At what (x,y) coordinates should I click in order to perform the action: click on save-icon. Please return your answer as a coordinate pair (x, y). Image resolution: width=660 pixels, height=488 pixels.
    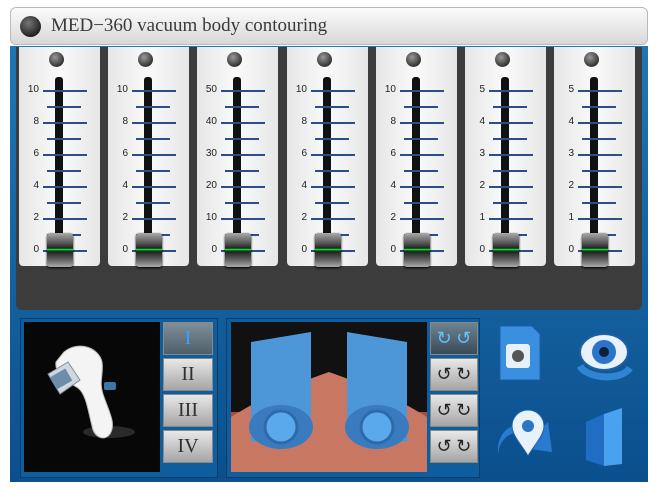
    Looking at the image, I should click on (520, 355).